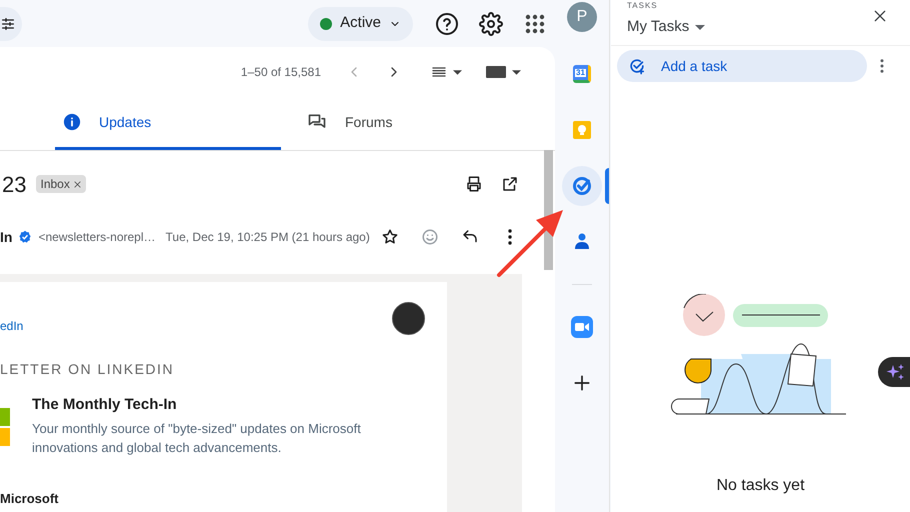 This screenshot has width=910, height=512. Describe the element at coordinates (5, 427) in the screenshot. I see `microsoft-logo` at that location.